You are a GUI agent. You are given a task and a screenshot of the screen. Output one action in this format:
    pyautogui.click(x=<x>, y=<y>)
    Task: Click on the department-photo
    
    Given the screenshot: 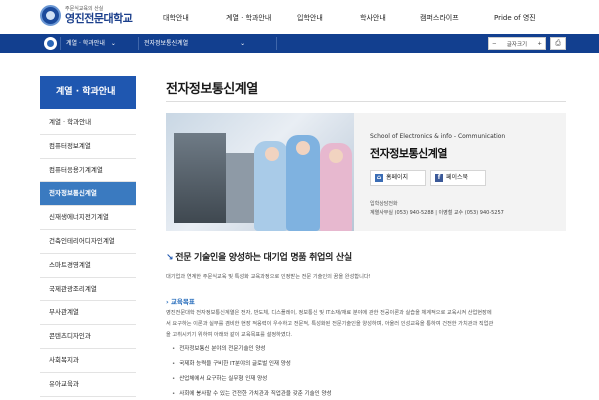 What is the action you would take?
    pyautogui.click(x=260, y=172)
    